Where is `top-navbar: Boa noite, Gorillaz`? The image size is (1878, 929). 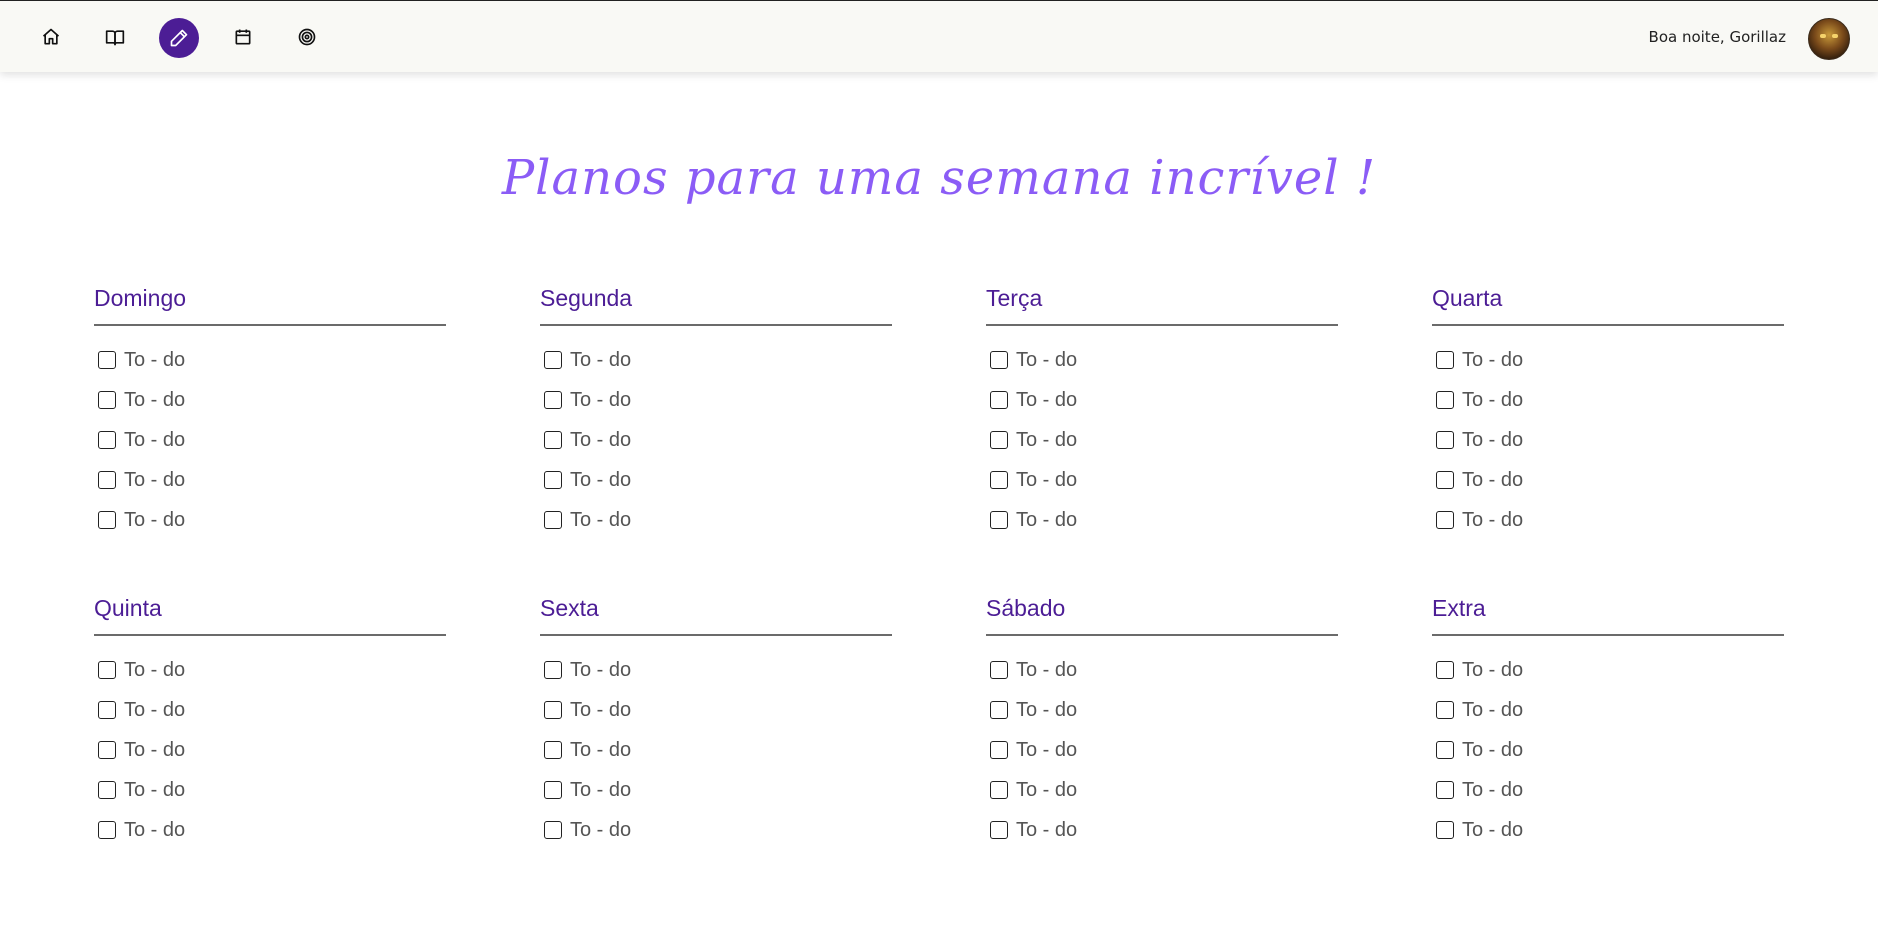 top-navbar: Boa noite, Gorillaz is located at coordinates (939, 36).